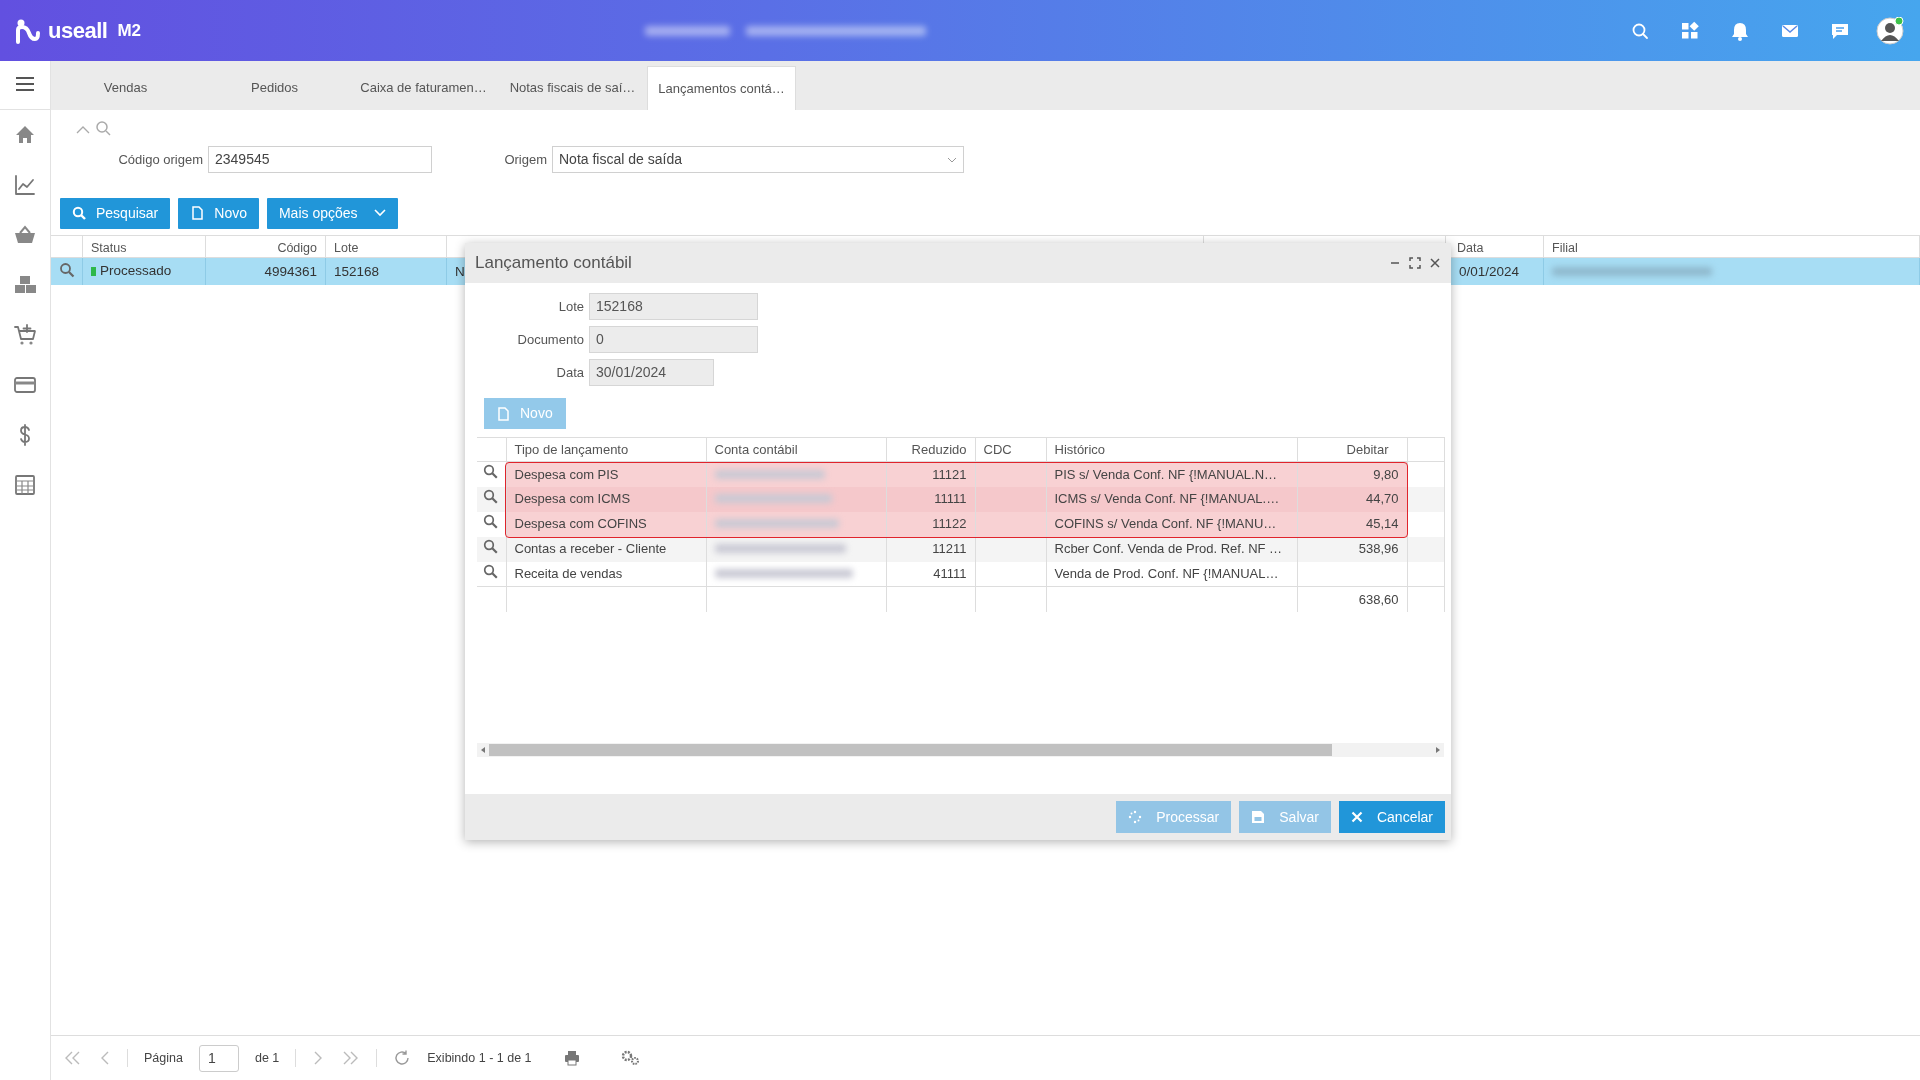 This screenshot has width=1920, height=1080. What do you see at coordinates (571, 306) in the screenshot?
I see `field-label: Lote` at bounding box center [571, 306].